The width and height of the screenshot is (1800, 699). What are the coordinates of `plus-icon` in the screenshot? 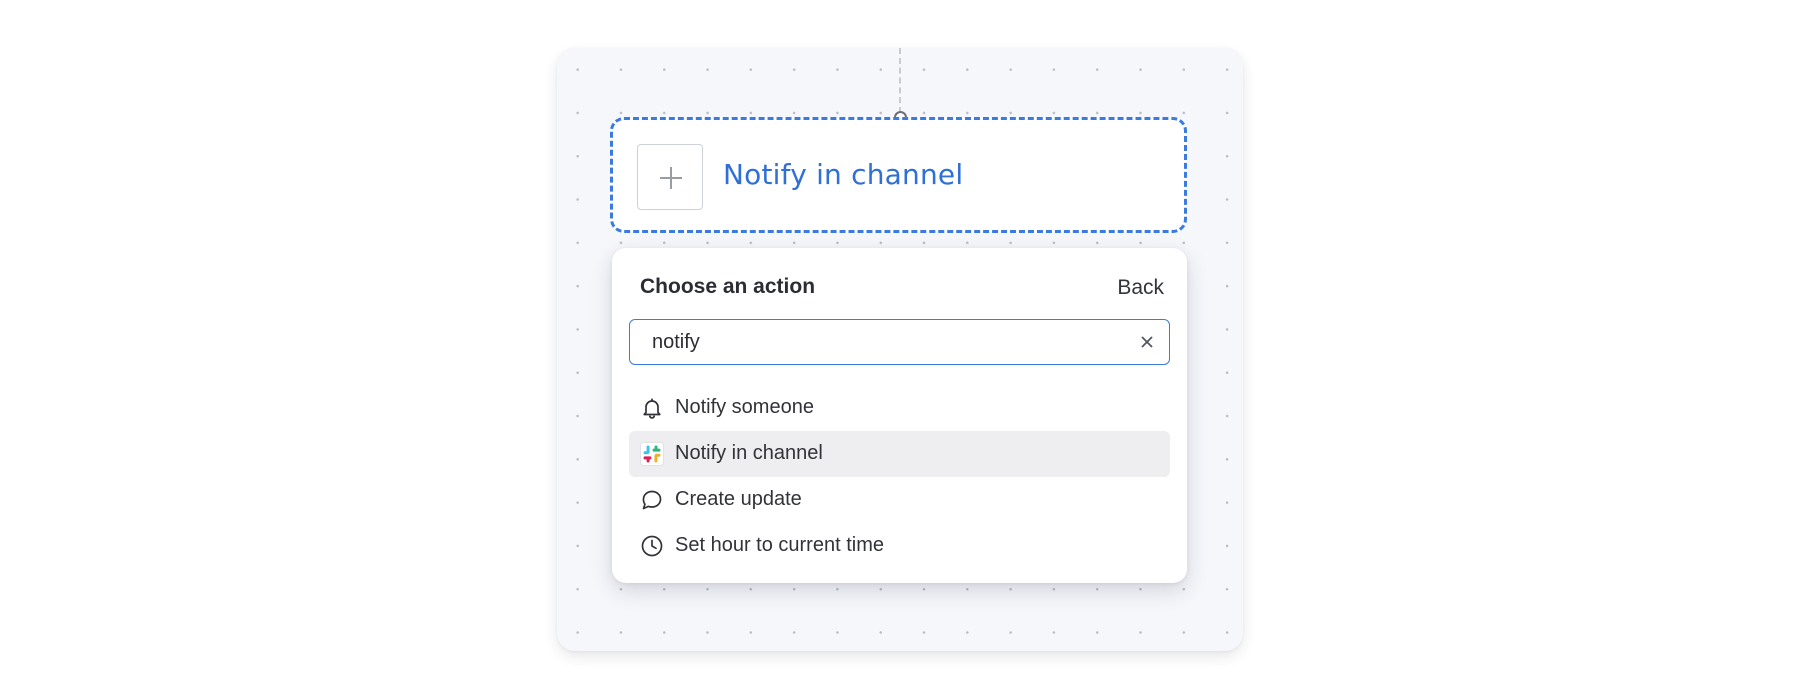 It's located at (671, 178).